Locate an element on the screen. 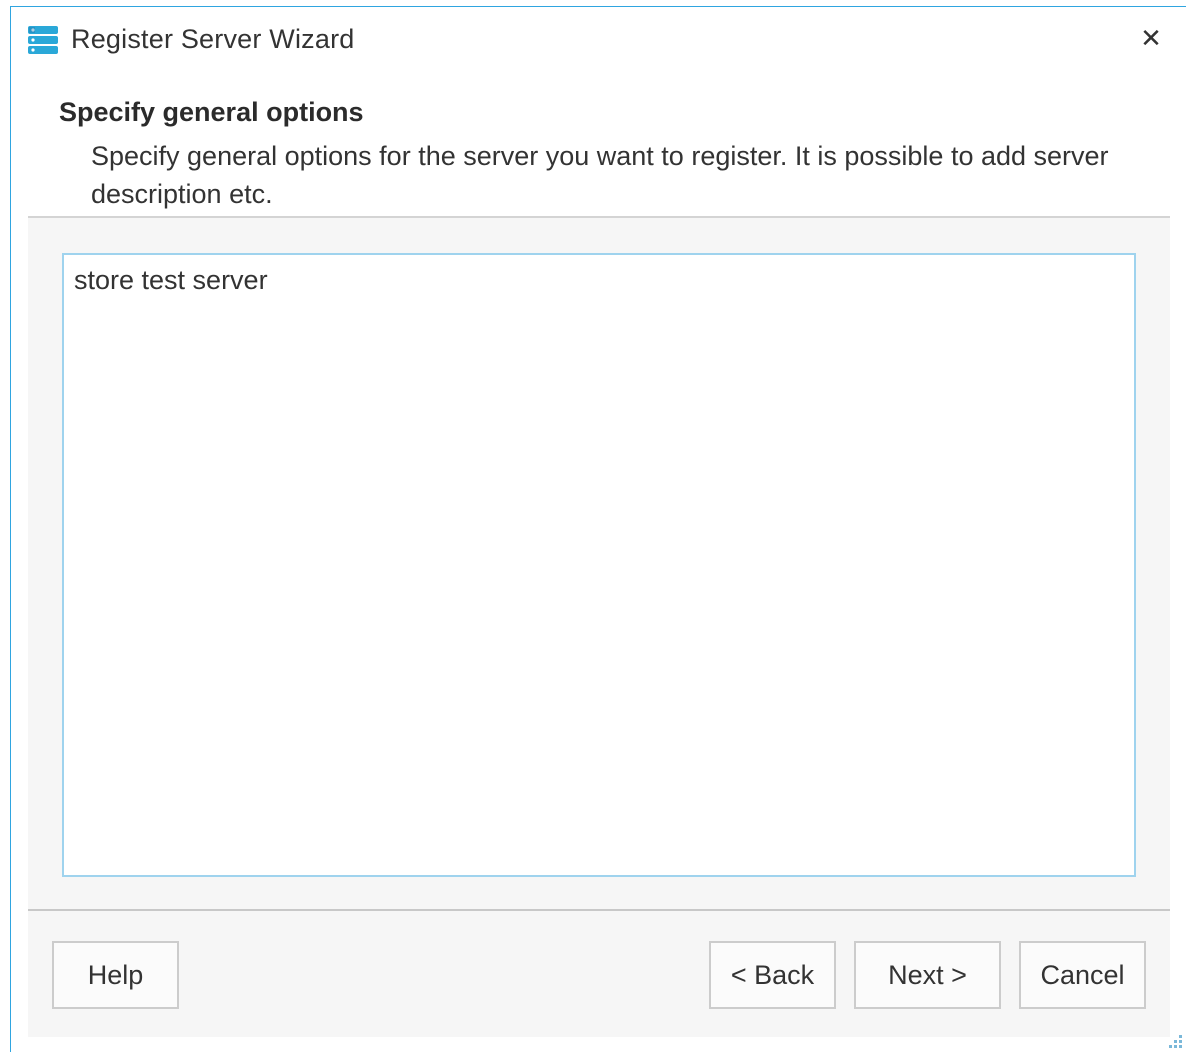  server-stack-icon is located at coordinates (43, 40).